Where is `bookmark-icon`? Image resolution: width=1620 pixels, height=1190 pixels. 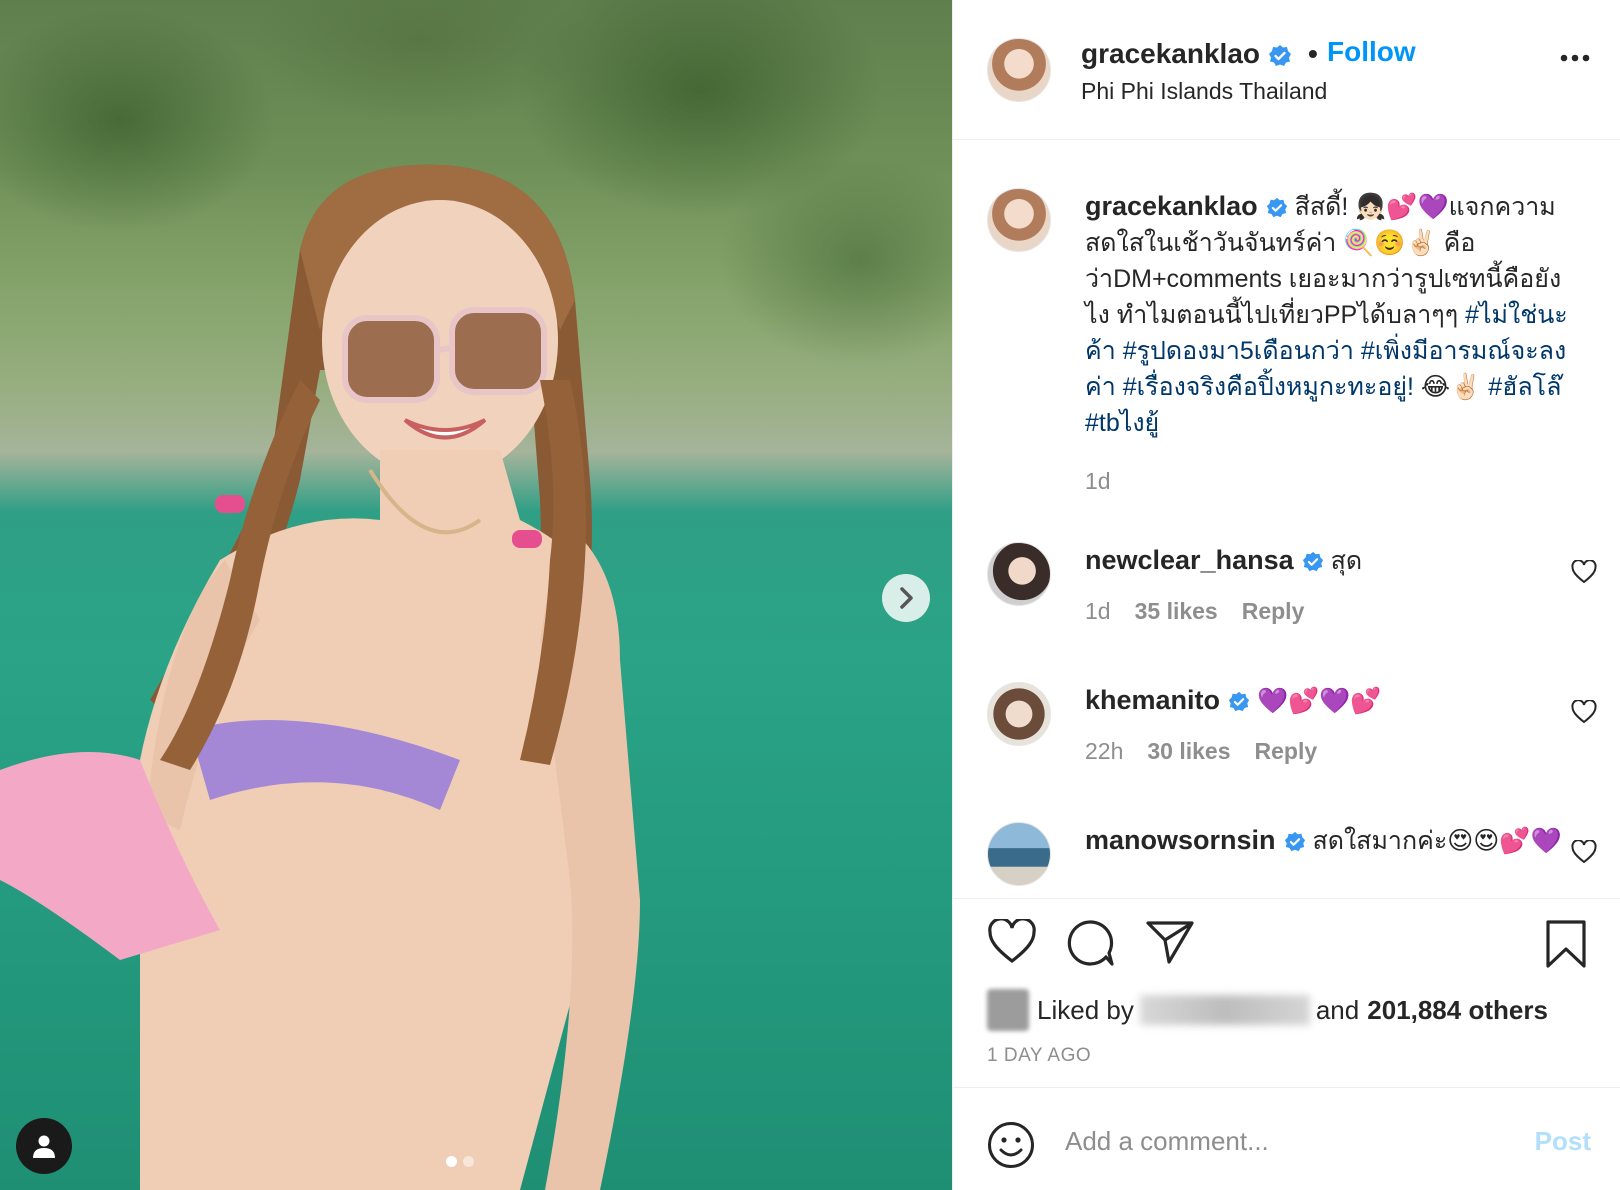 bookmark-icon is located at coordinates (1566, 944).